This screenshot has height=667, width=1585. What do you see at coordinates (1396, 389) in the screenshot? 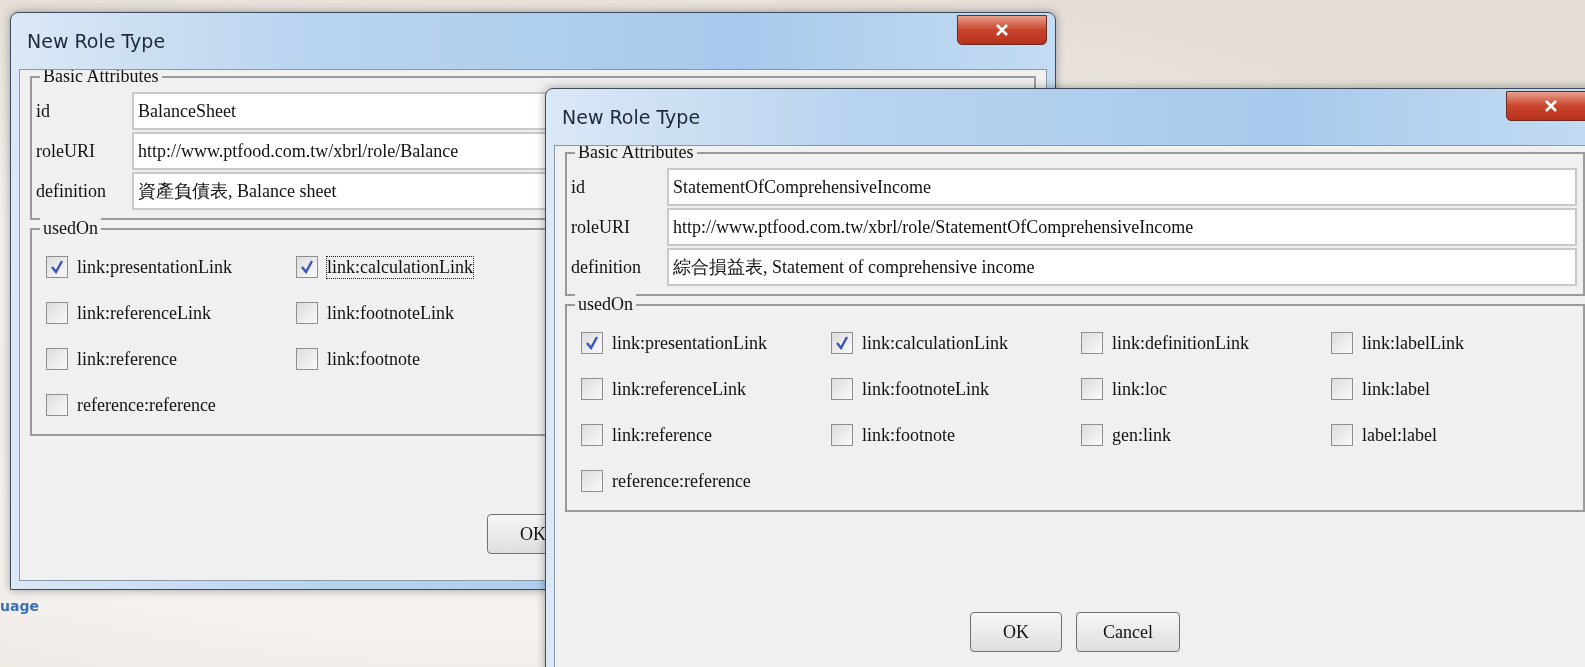
I see `checkbox-label: link:label` at bounding box center [1396, 389].